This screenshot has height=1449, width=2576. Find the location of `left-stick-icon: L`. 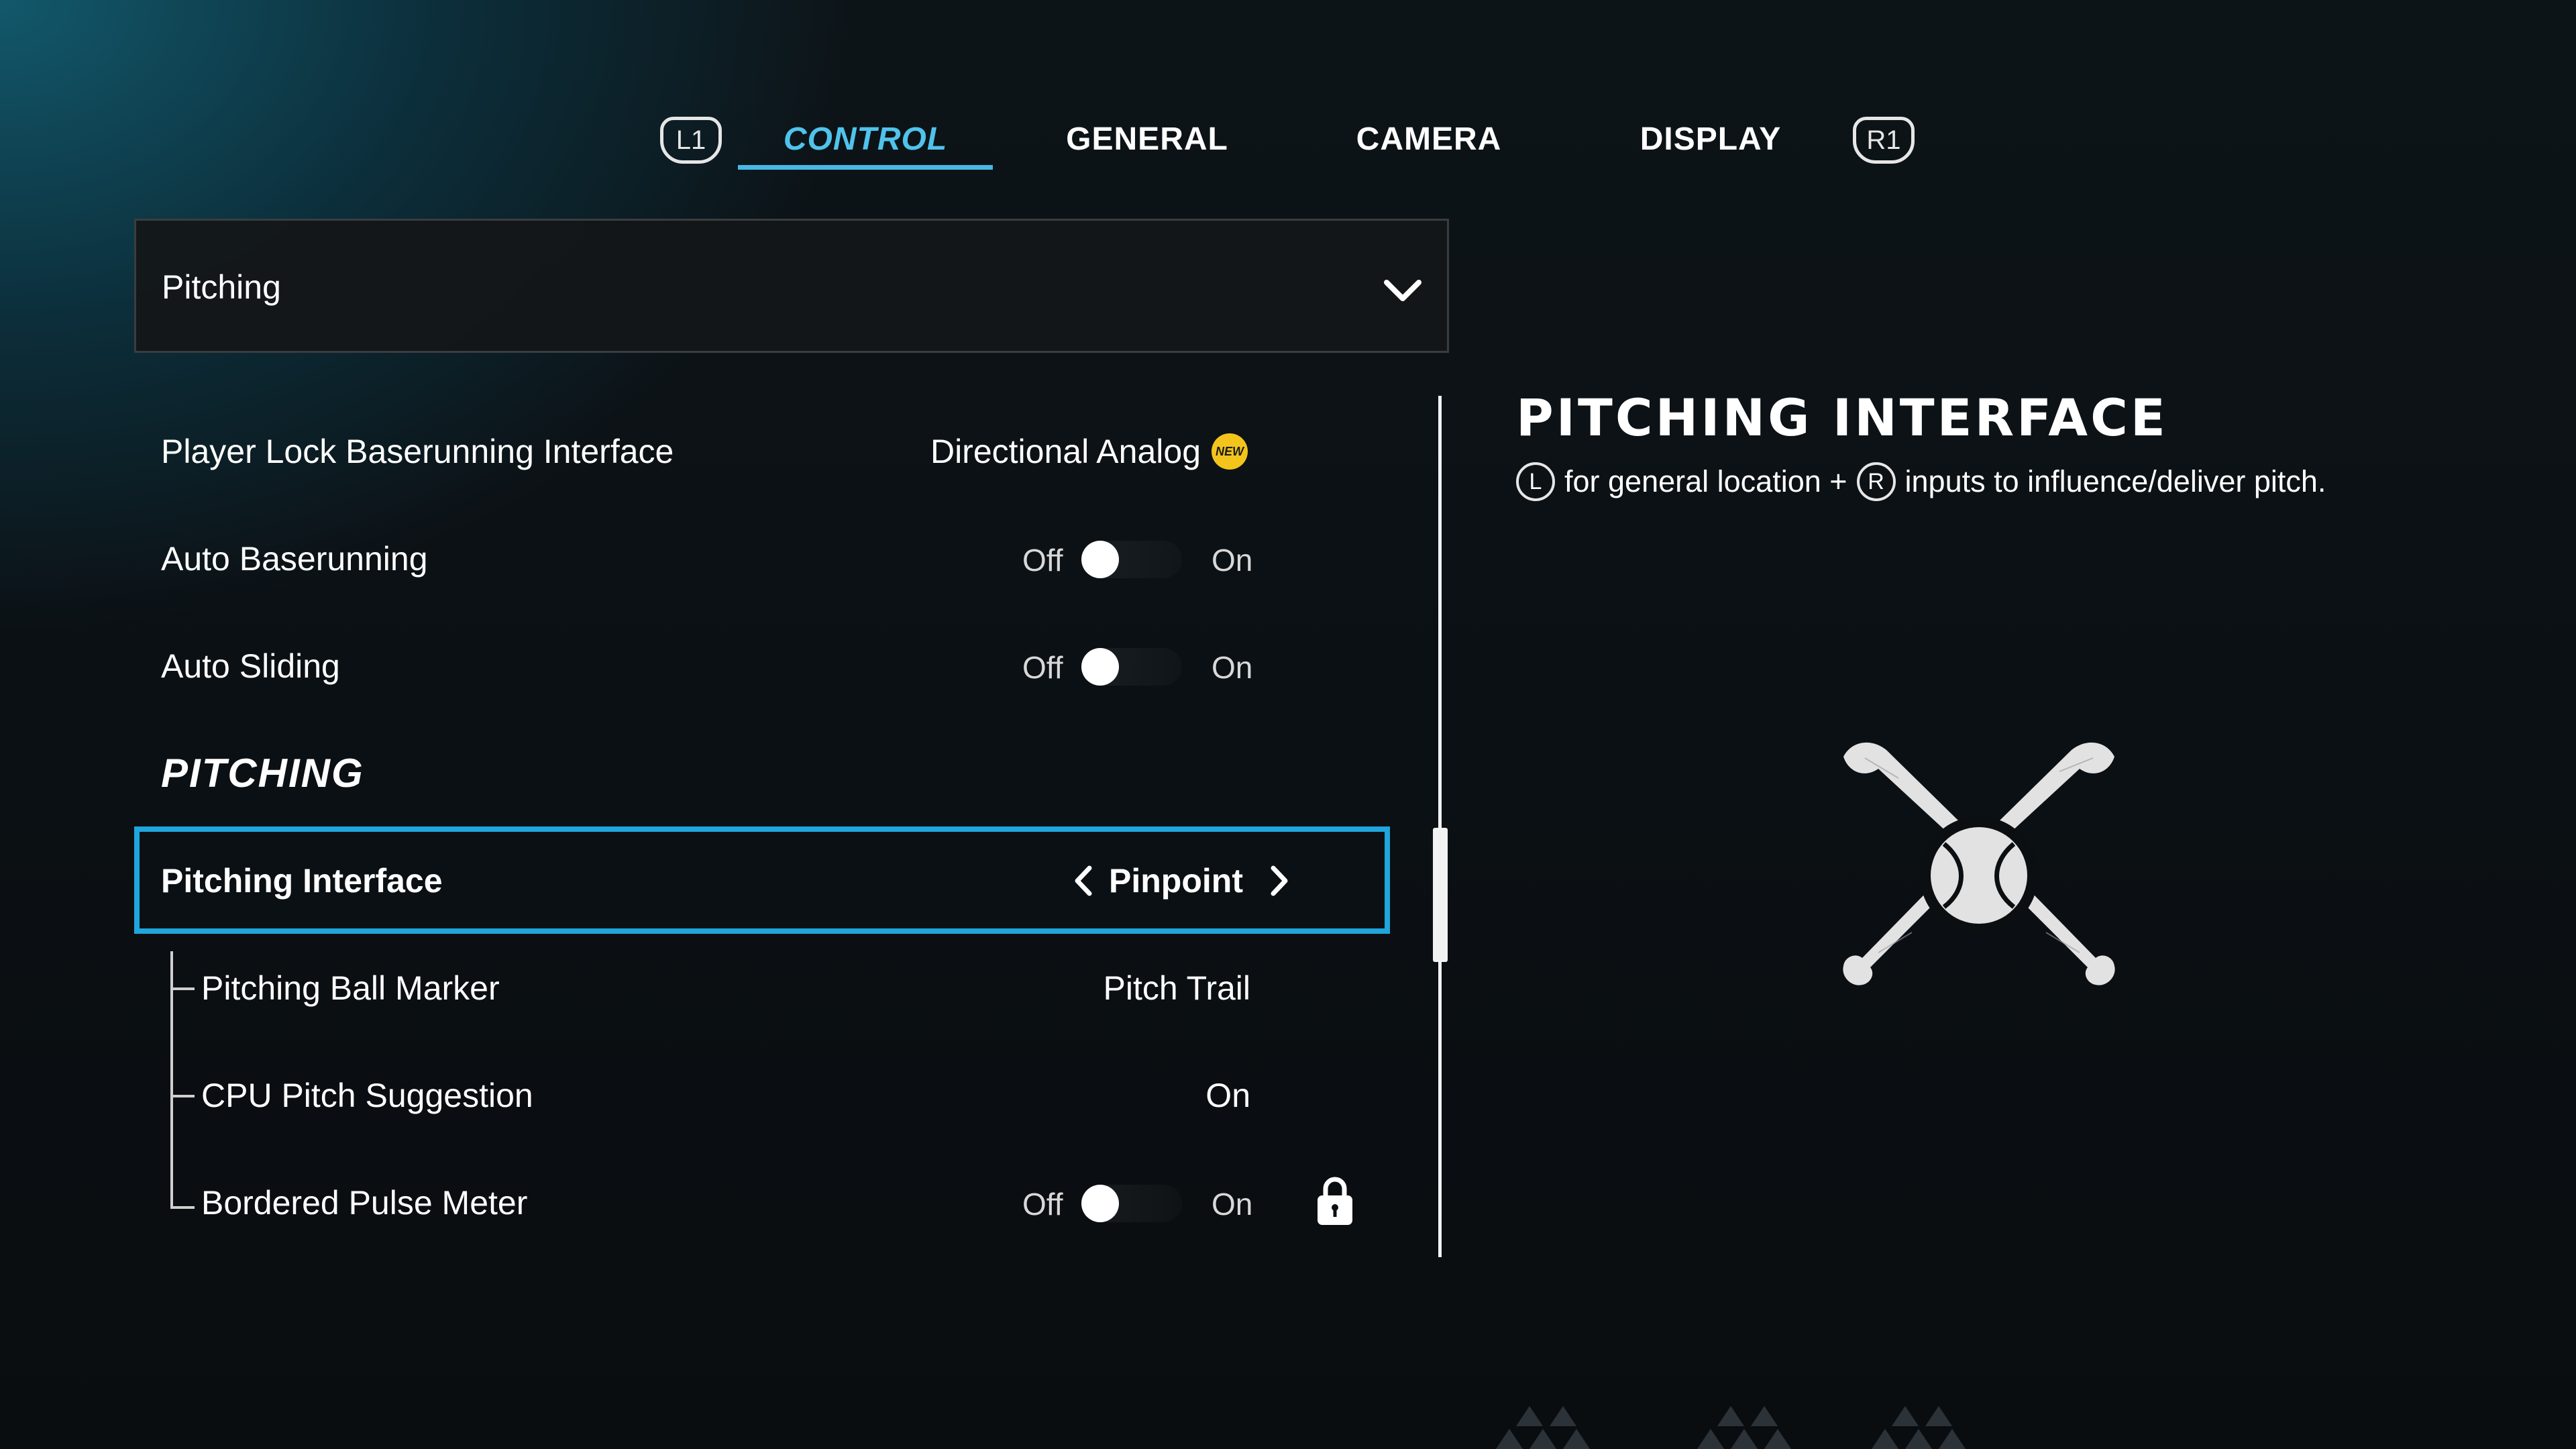

left-stick-icon: L is located at coordinates (1535, 481).